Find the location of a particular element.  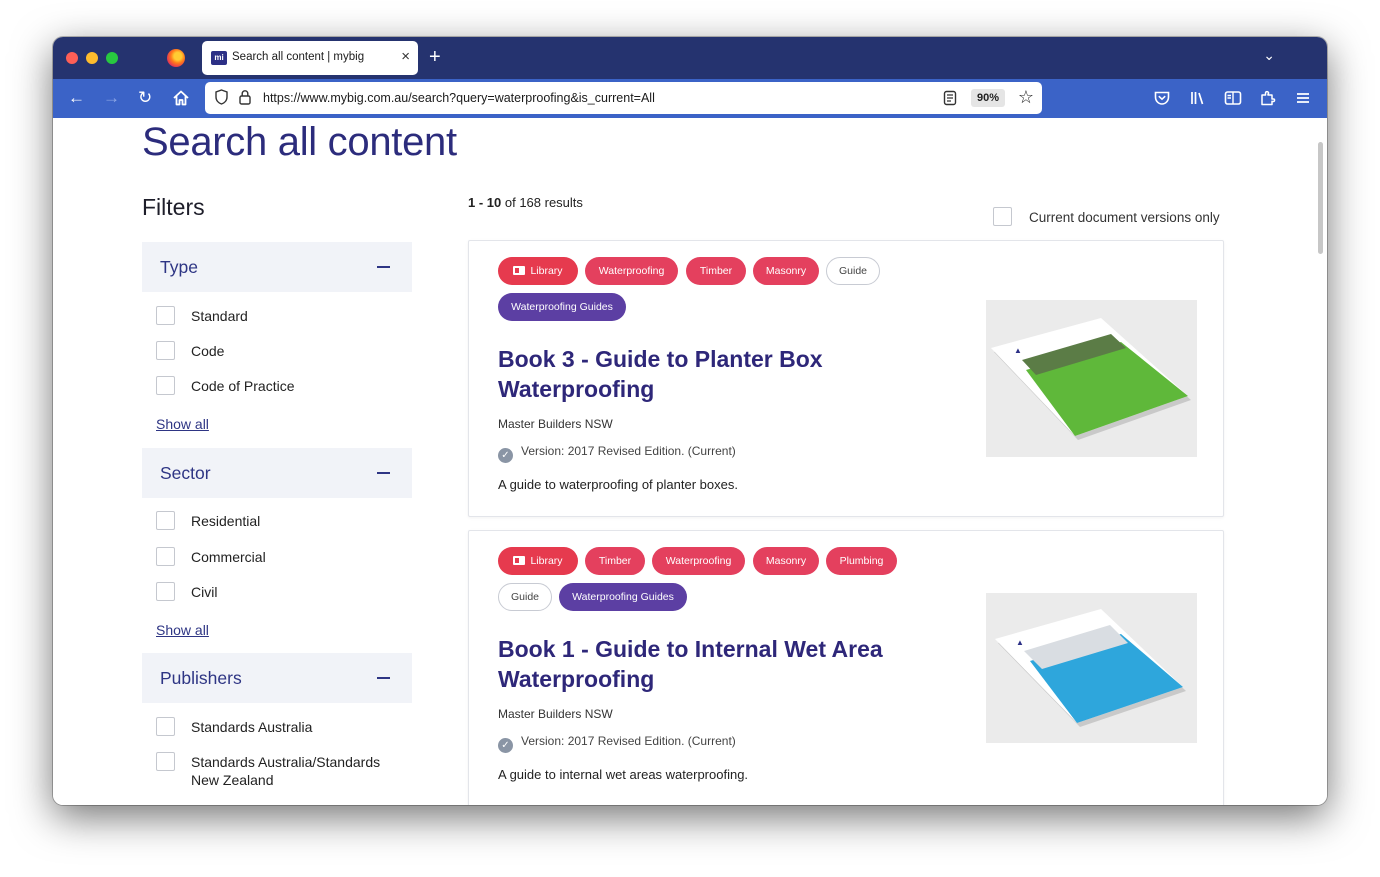

reader-view-icon is located at coordinates (950, 98).